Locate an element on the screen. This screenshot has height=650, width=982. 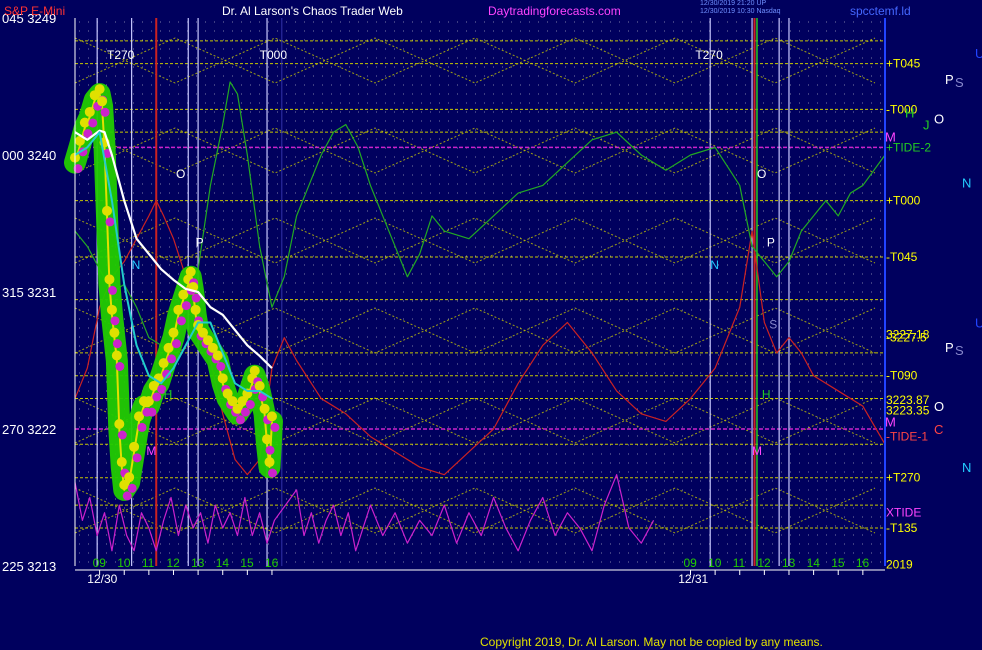
chart-mark-label: S is located at coordinates (773, 325).